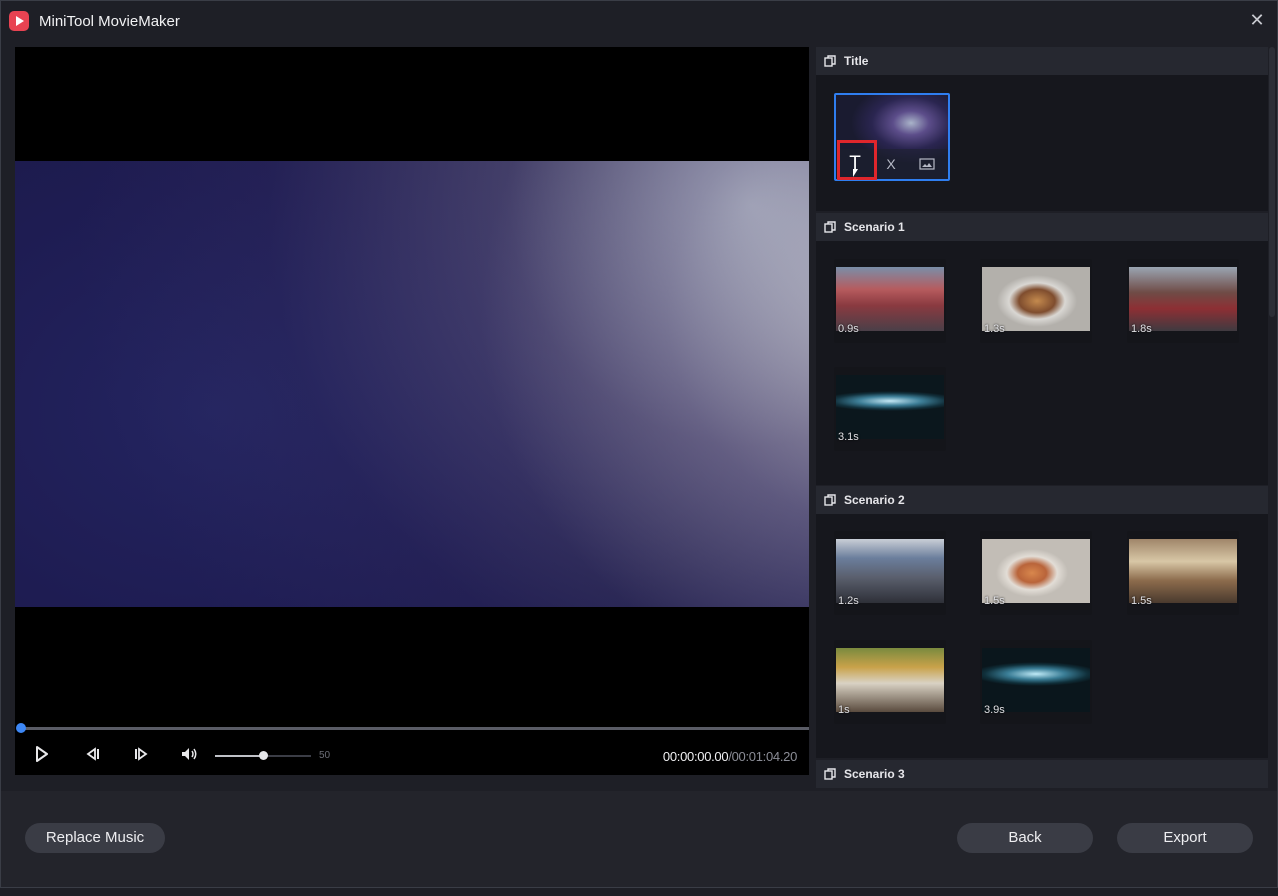 The image size is (1278, 896). What do you see at coordinates (1042, 636) in the screenshot?
I see `scenario-2-body: 1.2s 1.5s 1.5s 1s 3.9s` at bounding box center [1042, 636].